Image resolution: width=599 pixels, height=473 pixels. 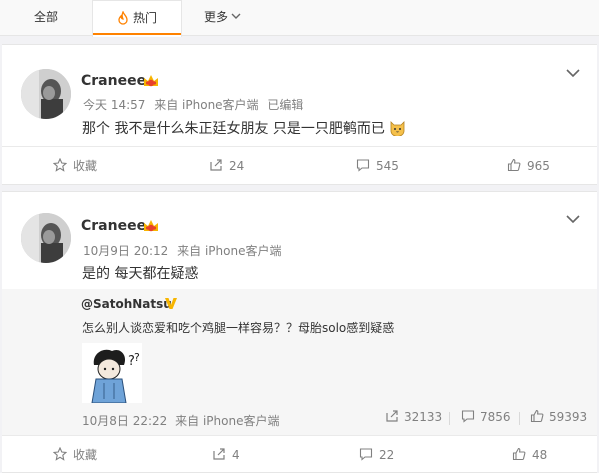 I want to click on verified-v-icon, so click(x=171, y=303).